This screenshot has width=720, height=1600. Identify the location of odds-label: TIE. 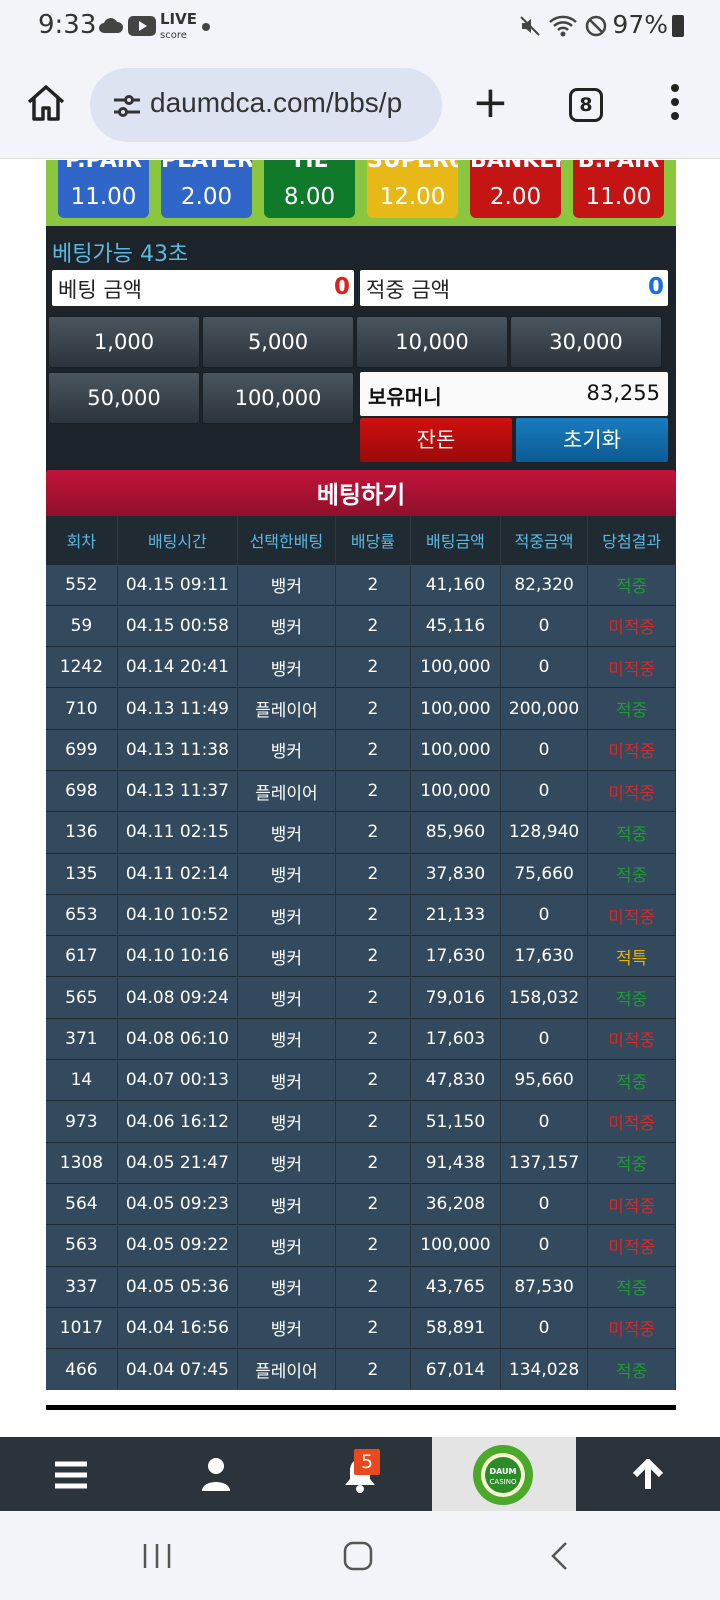
(309, 166).